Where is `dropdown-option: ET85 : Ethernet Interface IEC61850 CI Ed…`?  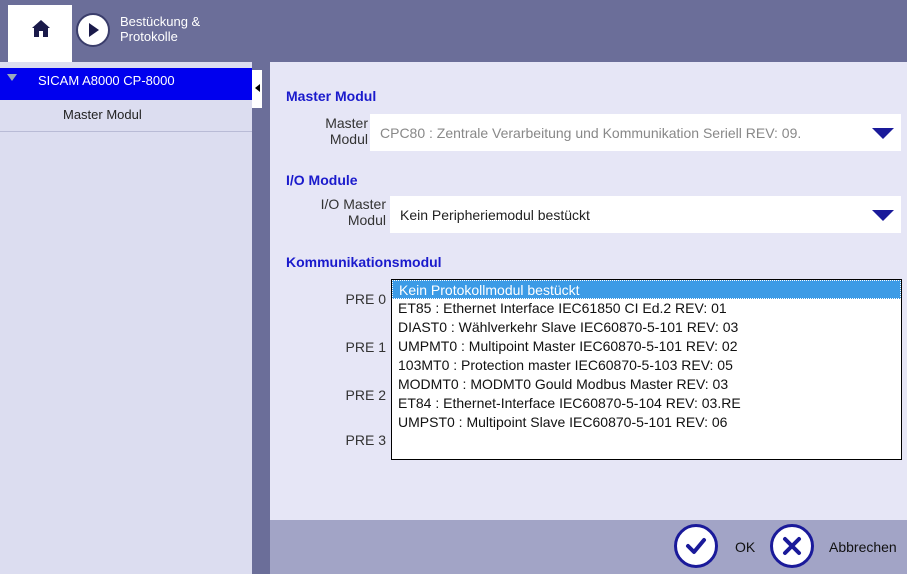 dropdown-option: ET85 : Ethernet Interface IEC61850 CI Ed… is located at coordinates (646, 308).